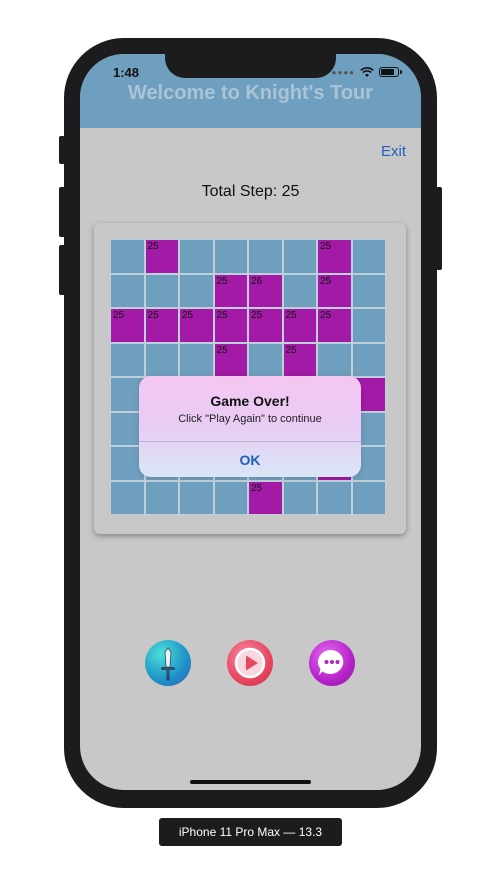 Image resolution: width=501 pixels, height=882 pixels. What do you see at coordinates (250, 93) in the screenshot?
I see `page-title: Welcome to Knight's Tour` at bounding box center [250, 93].